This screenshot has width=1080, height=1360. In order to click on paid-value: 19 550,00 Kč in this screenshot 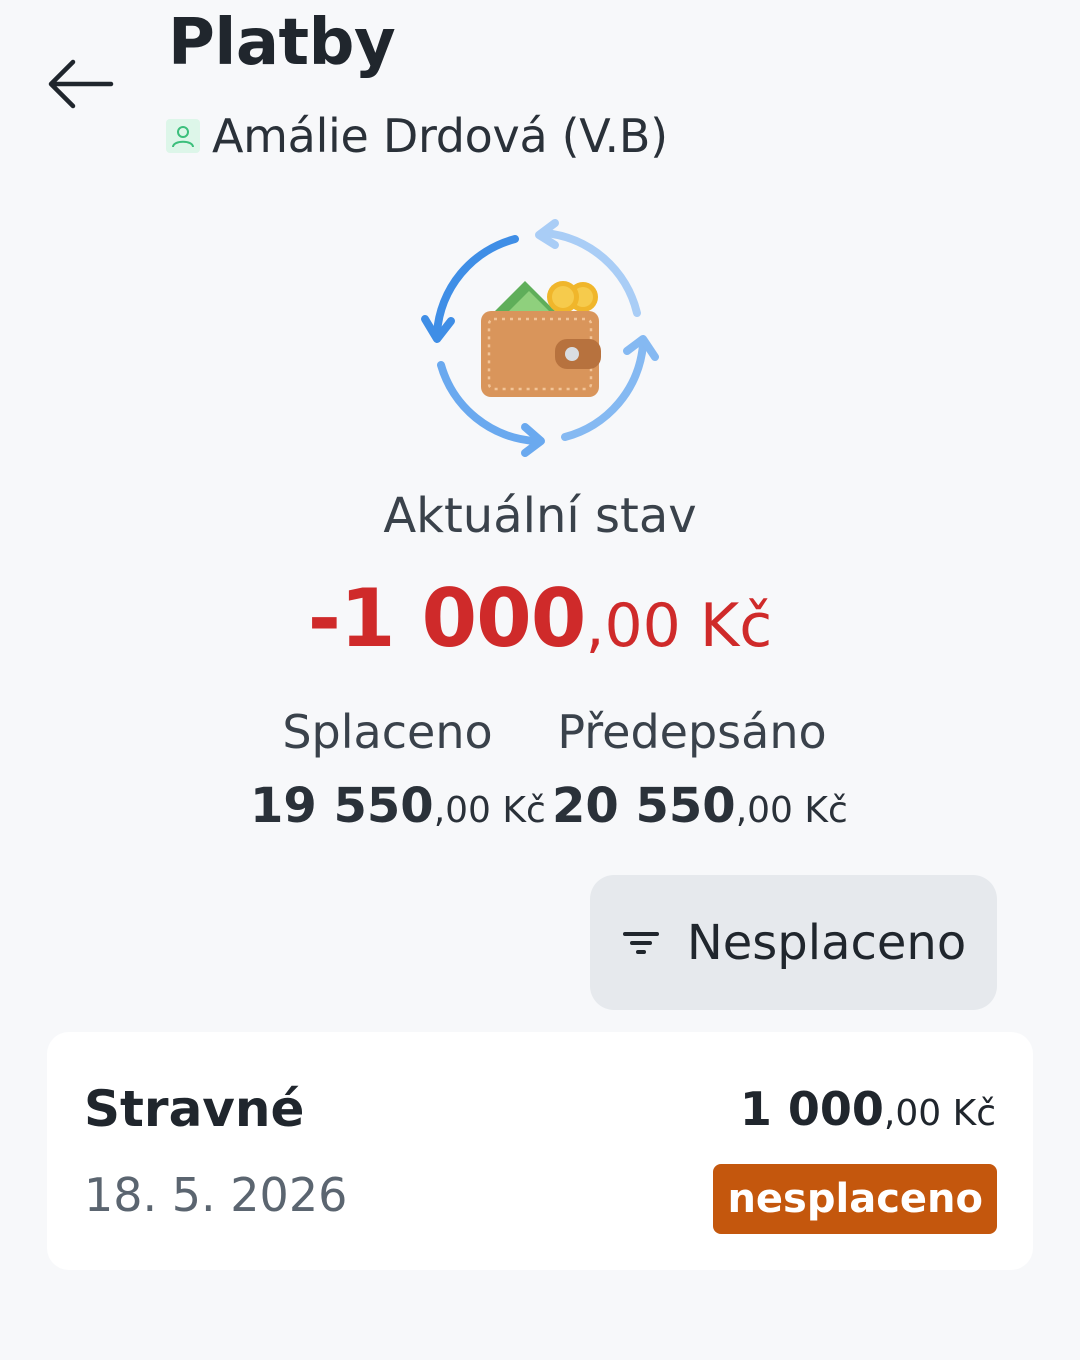, I will do `click(398, 806)`.